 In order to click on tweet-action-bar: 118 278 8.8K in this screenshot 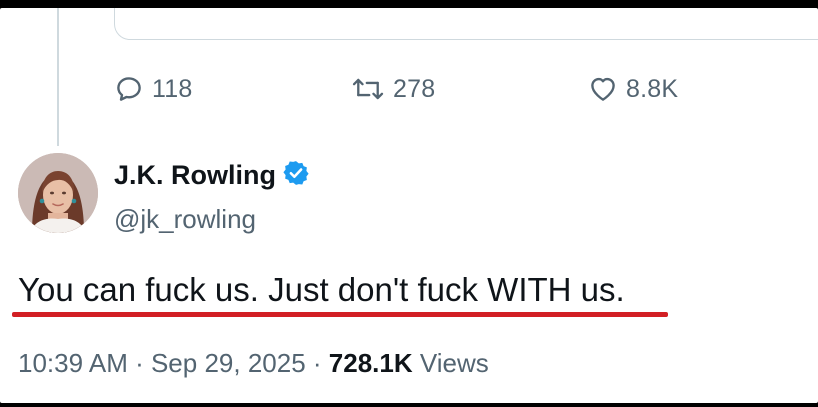, I will do `click(409, 90)`.